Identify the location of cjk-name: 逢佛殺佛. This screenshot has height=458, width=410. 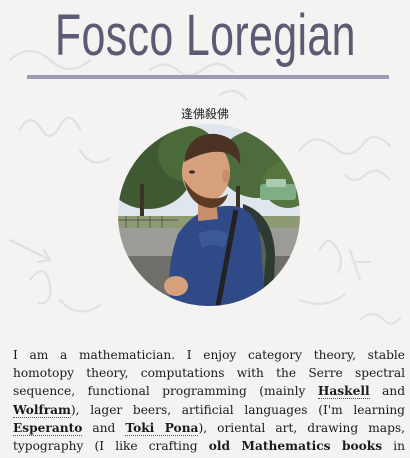
(204, 114).